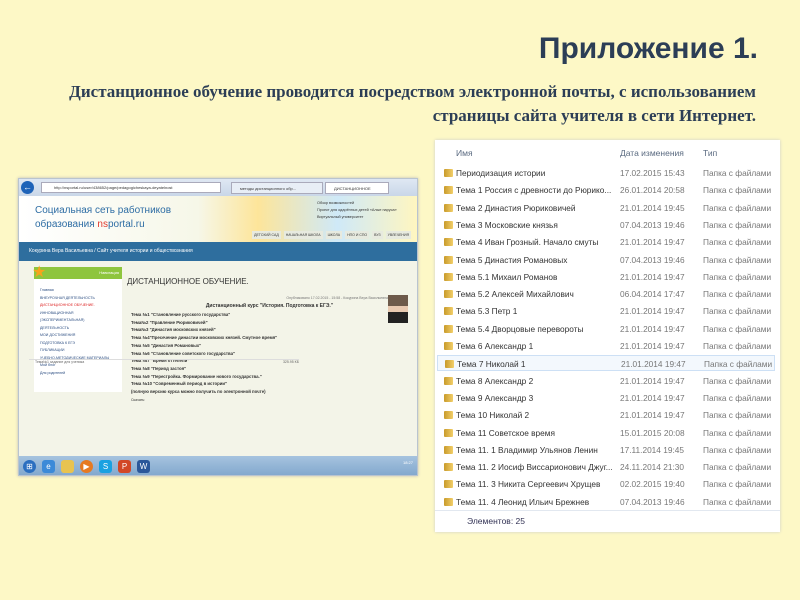 Image resolution: width=800 pixels, height=600 pixels. Describe the element at coordinates (81, 336) in the screenshot. I see `nav-item: МОИ ДОСТИЖЕНИЯ` at that location.